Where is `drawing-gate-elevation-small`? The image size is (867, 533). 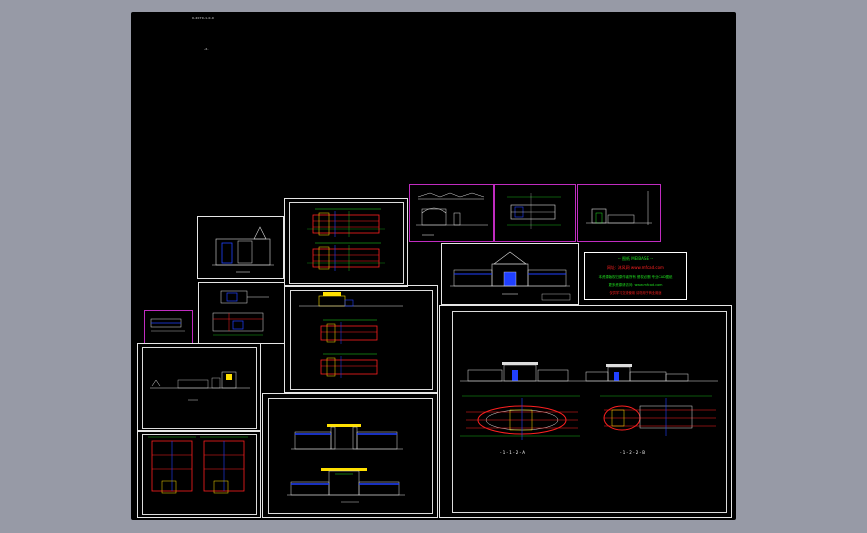
drawing-gate-elevation-small is located at coordinates (243, 249).